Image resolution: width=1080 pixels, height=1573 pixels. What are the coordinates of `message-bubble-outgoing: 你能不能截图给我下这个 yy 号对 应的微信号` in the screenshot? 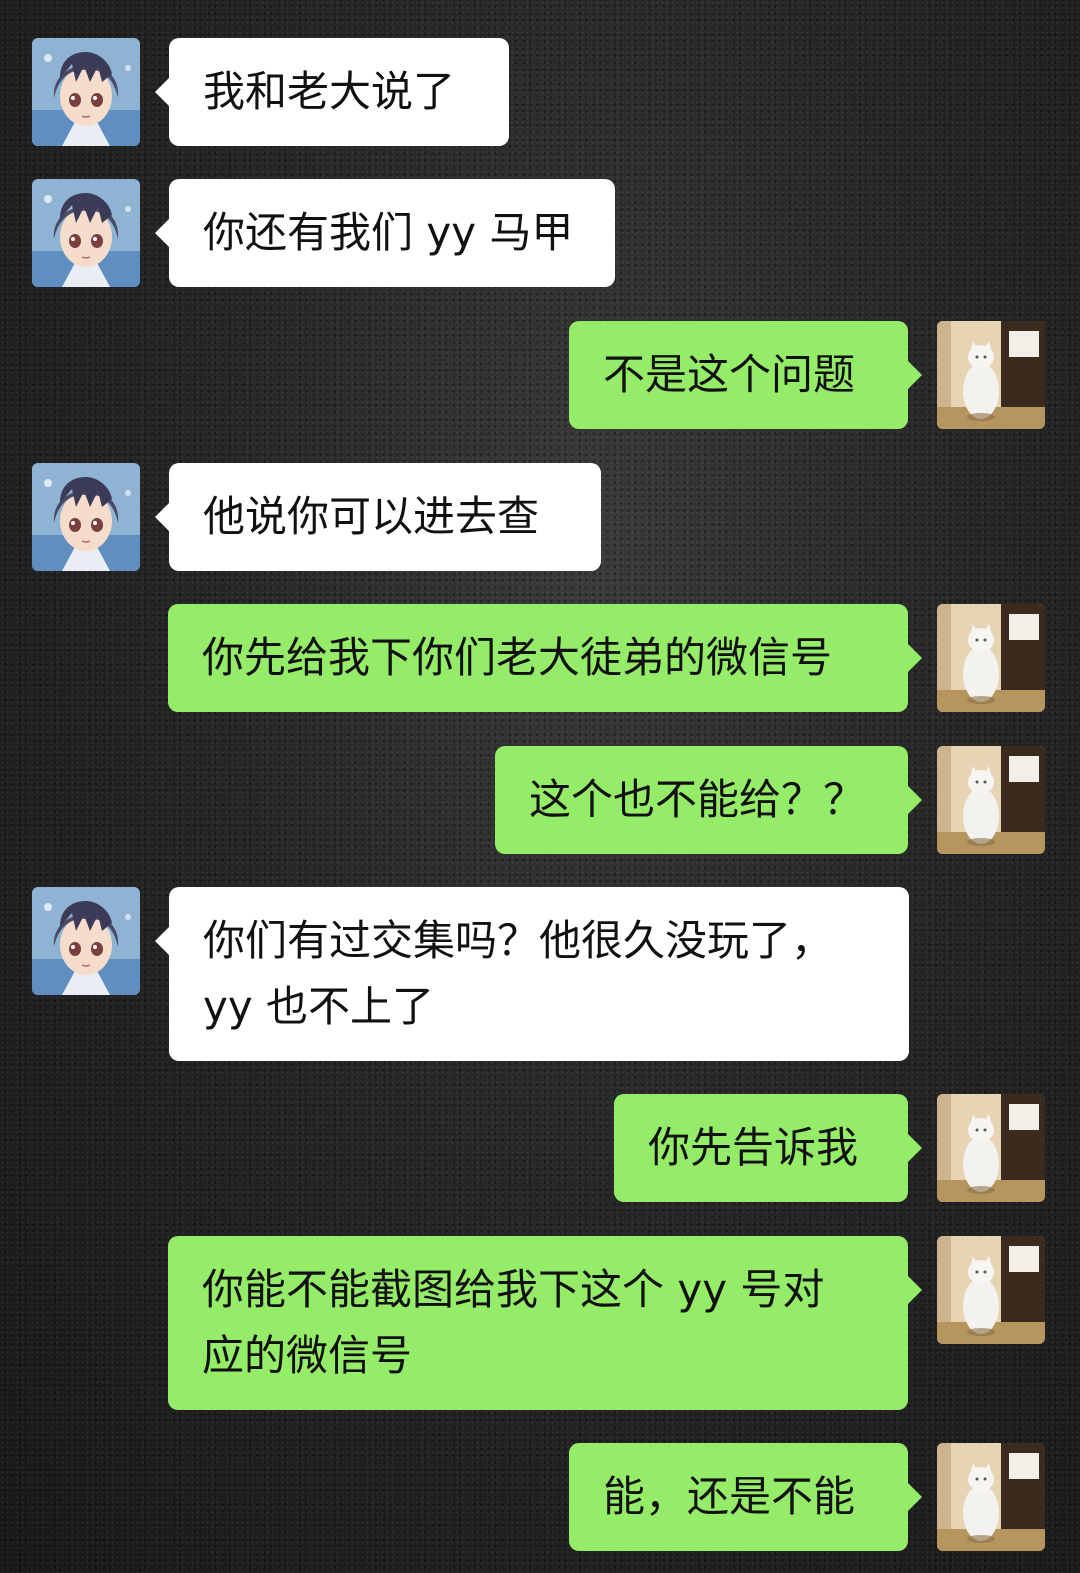 It's located at (545, 1323).